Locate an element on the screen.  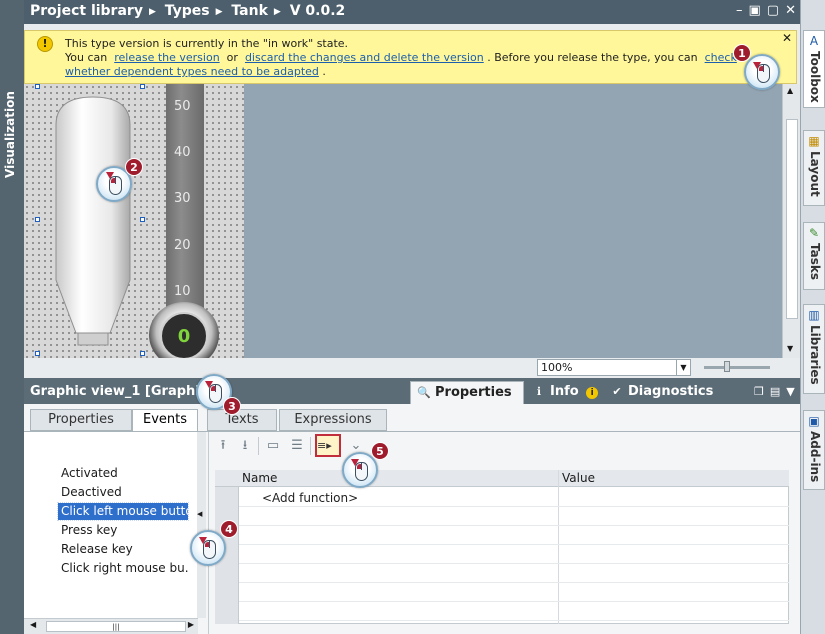
column-header-value: Value is located at coordinates (578, 478).